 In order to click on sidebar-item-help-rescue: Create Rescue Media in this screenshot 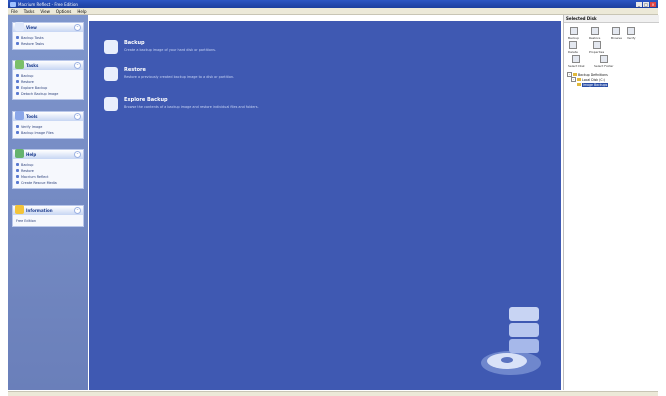, I will do `click(48, 182)`.